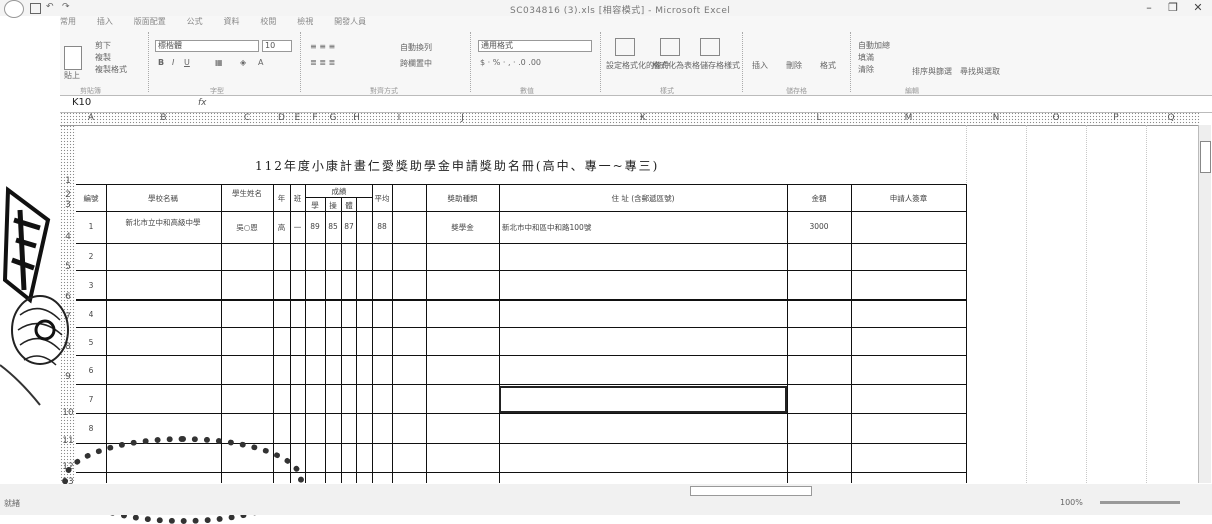  What do you see at coordinates (416, 63) in the screenshot?
I see `merge-center-button: 跨欄置中` at bounding box center [416, 63].